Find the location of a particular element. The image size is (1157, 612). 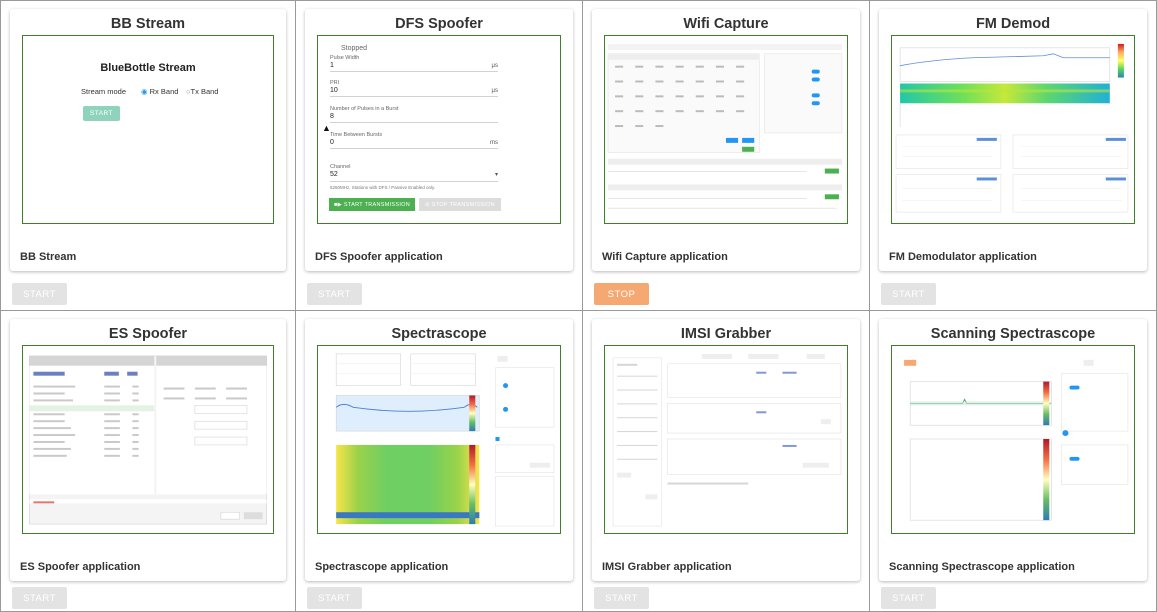

field-value: 1 is located at coordinates (332, 65).